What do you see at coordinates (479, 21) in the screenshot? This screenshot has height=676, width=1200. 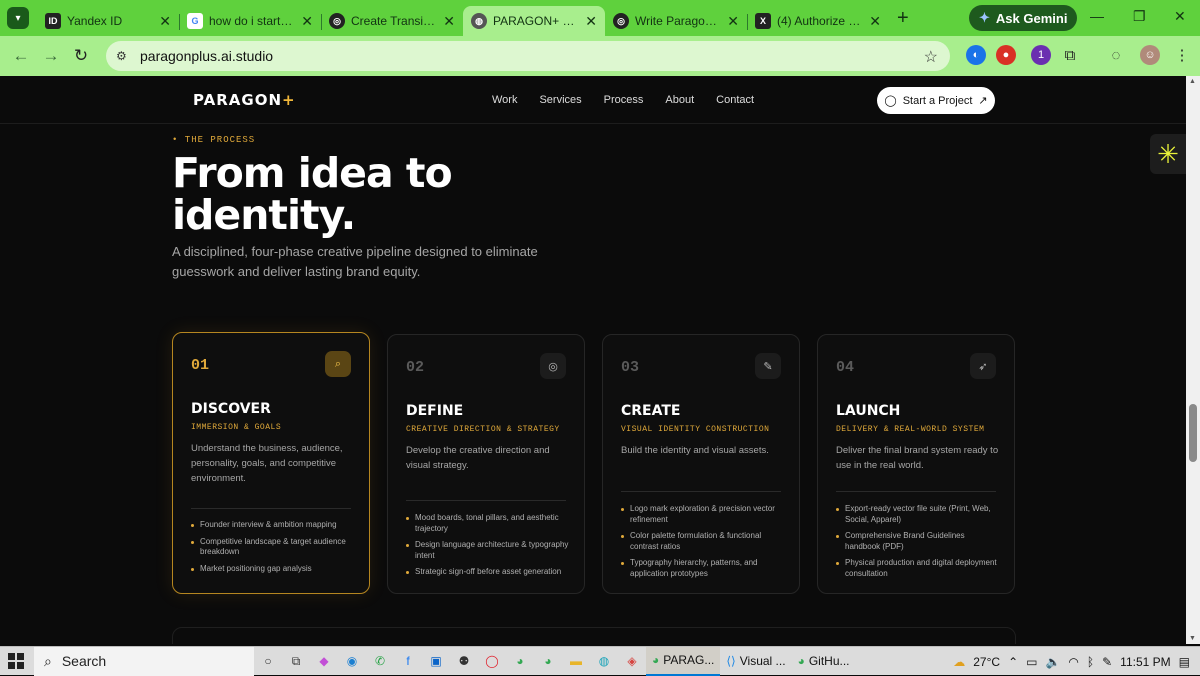 I see `globe-icon: ◍` at bounding box center [479, 21].